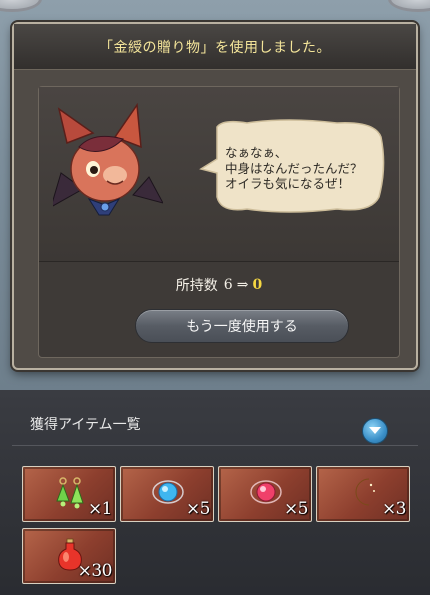  Describe the element at coordinates (375, 431) in the screenshot. I see `chevron-down-icon` at that location.